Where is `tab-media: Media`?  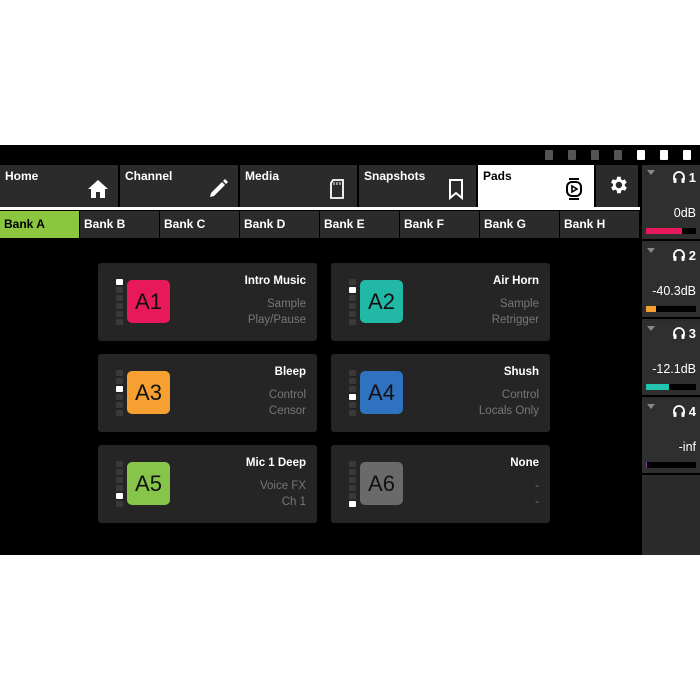 tab-media: Media is located at coordinates (299, 186).